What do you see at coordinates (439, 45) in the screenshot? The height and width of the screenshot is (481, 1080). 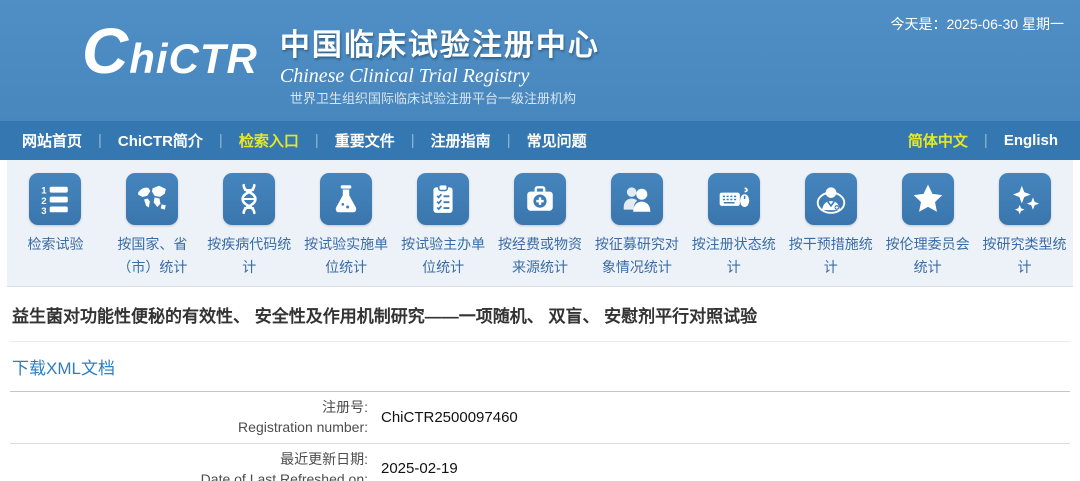 I see `site-title-zh: 中国临床试验注册中心` at bounding box center [439, 45].